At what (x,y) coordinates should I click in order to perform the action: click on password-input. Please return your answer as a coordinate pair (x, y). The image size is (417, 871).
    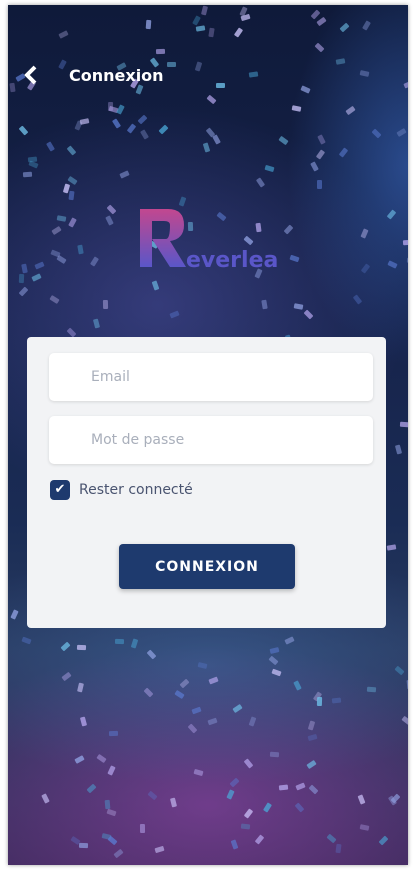
    Looking at the image, I should click on (211, 440).